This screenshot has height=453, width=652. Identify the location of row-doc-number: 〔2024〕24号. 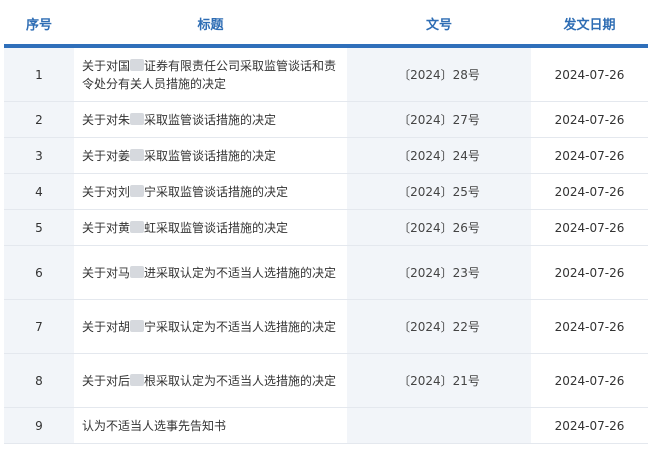
(439, 155).